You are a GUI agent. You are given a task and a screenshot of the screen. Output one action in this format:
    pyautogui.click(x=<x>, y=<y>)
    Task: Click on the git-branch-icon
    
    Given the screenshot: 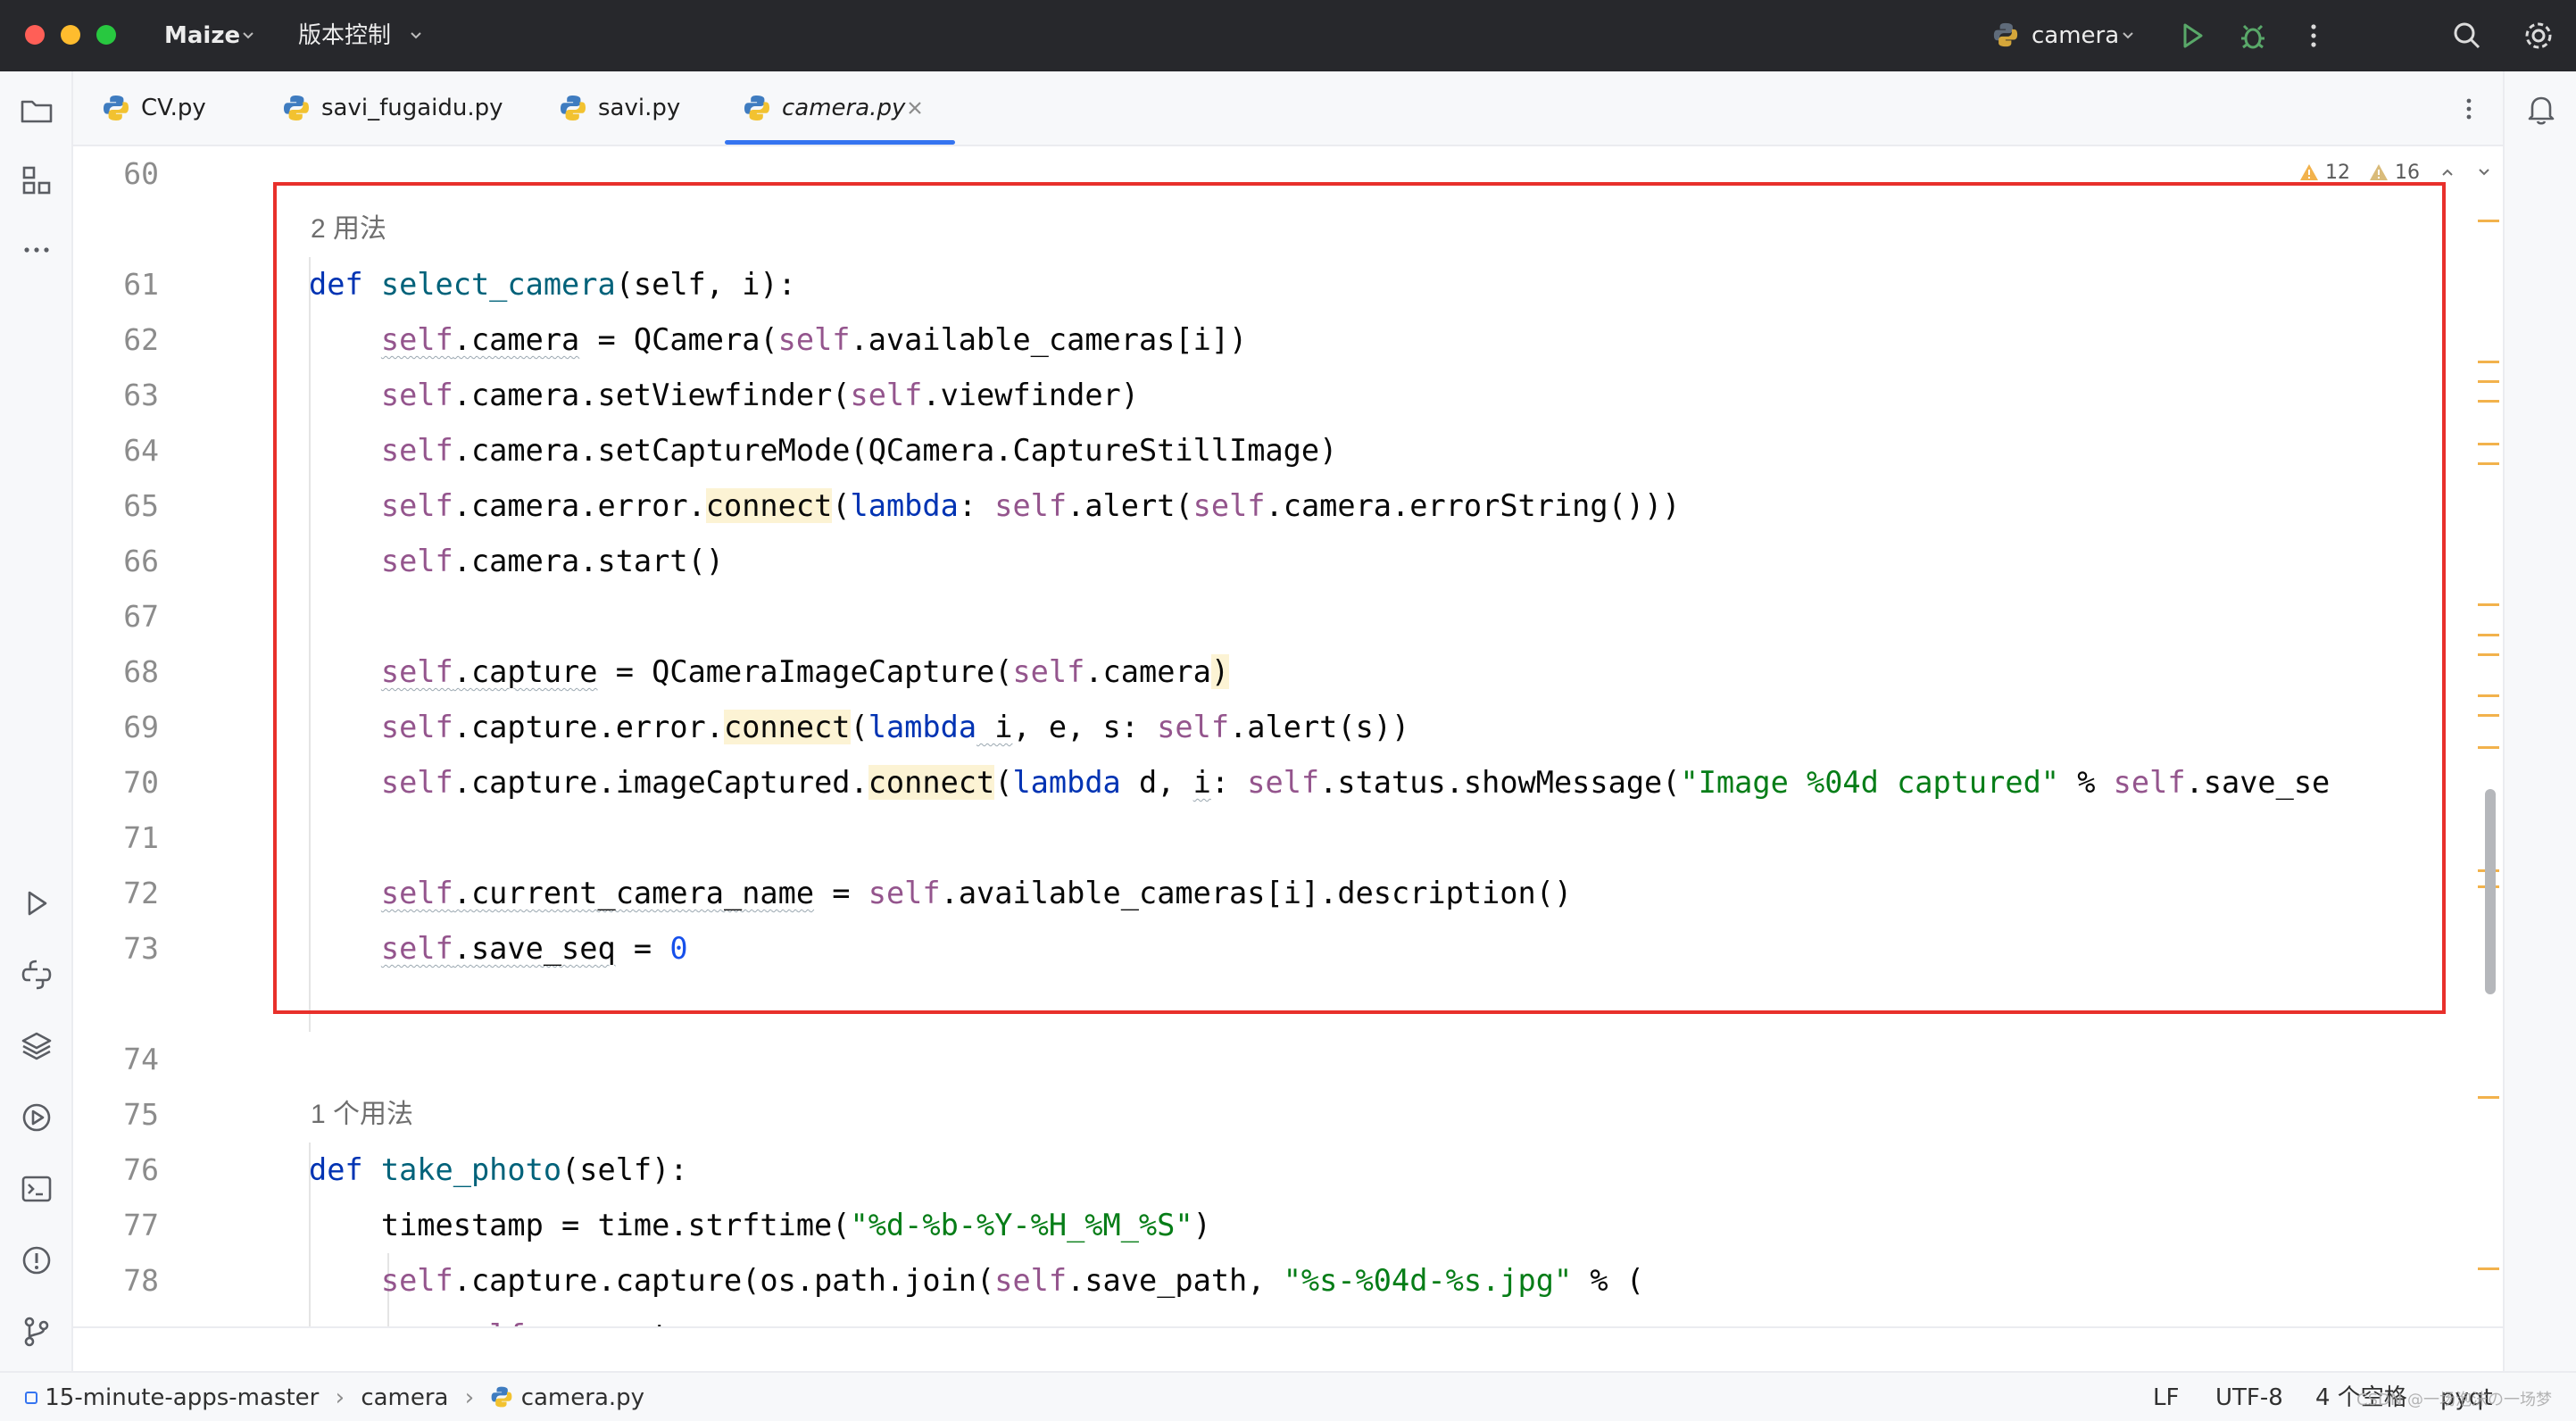 What is the action you would take?
    pyautogui.click(x=37, y=1331)
    